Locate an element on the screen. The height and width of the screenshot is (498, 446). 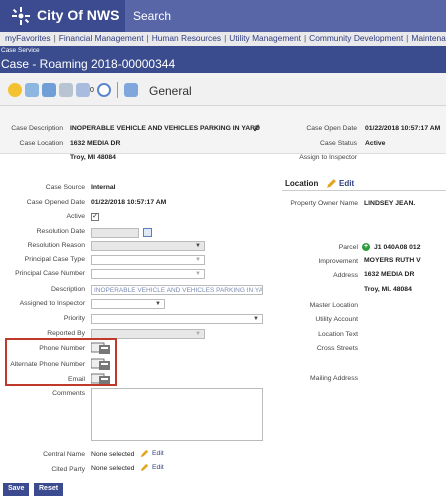
summary-open-date: 01/22/2018 10:57:17 AM is located at coordinates (403, 128).